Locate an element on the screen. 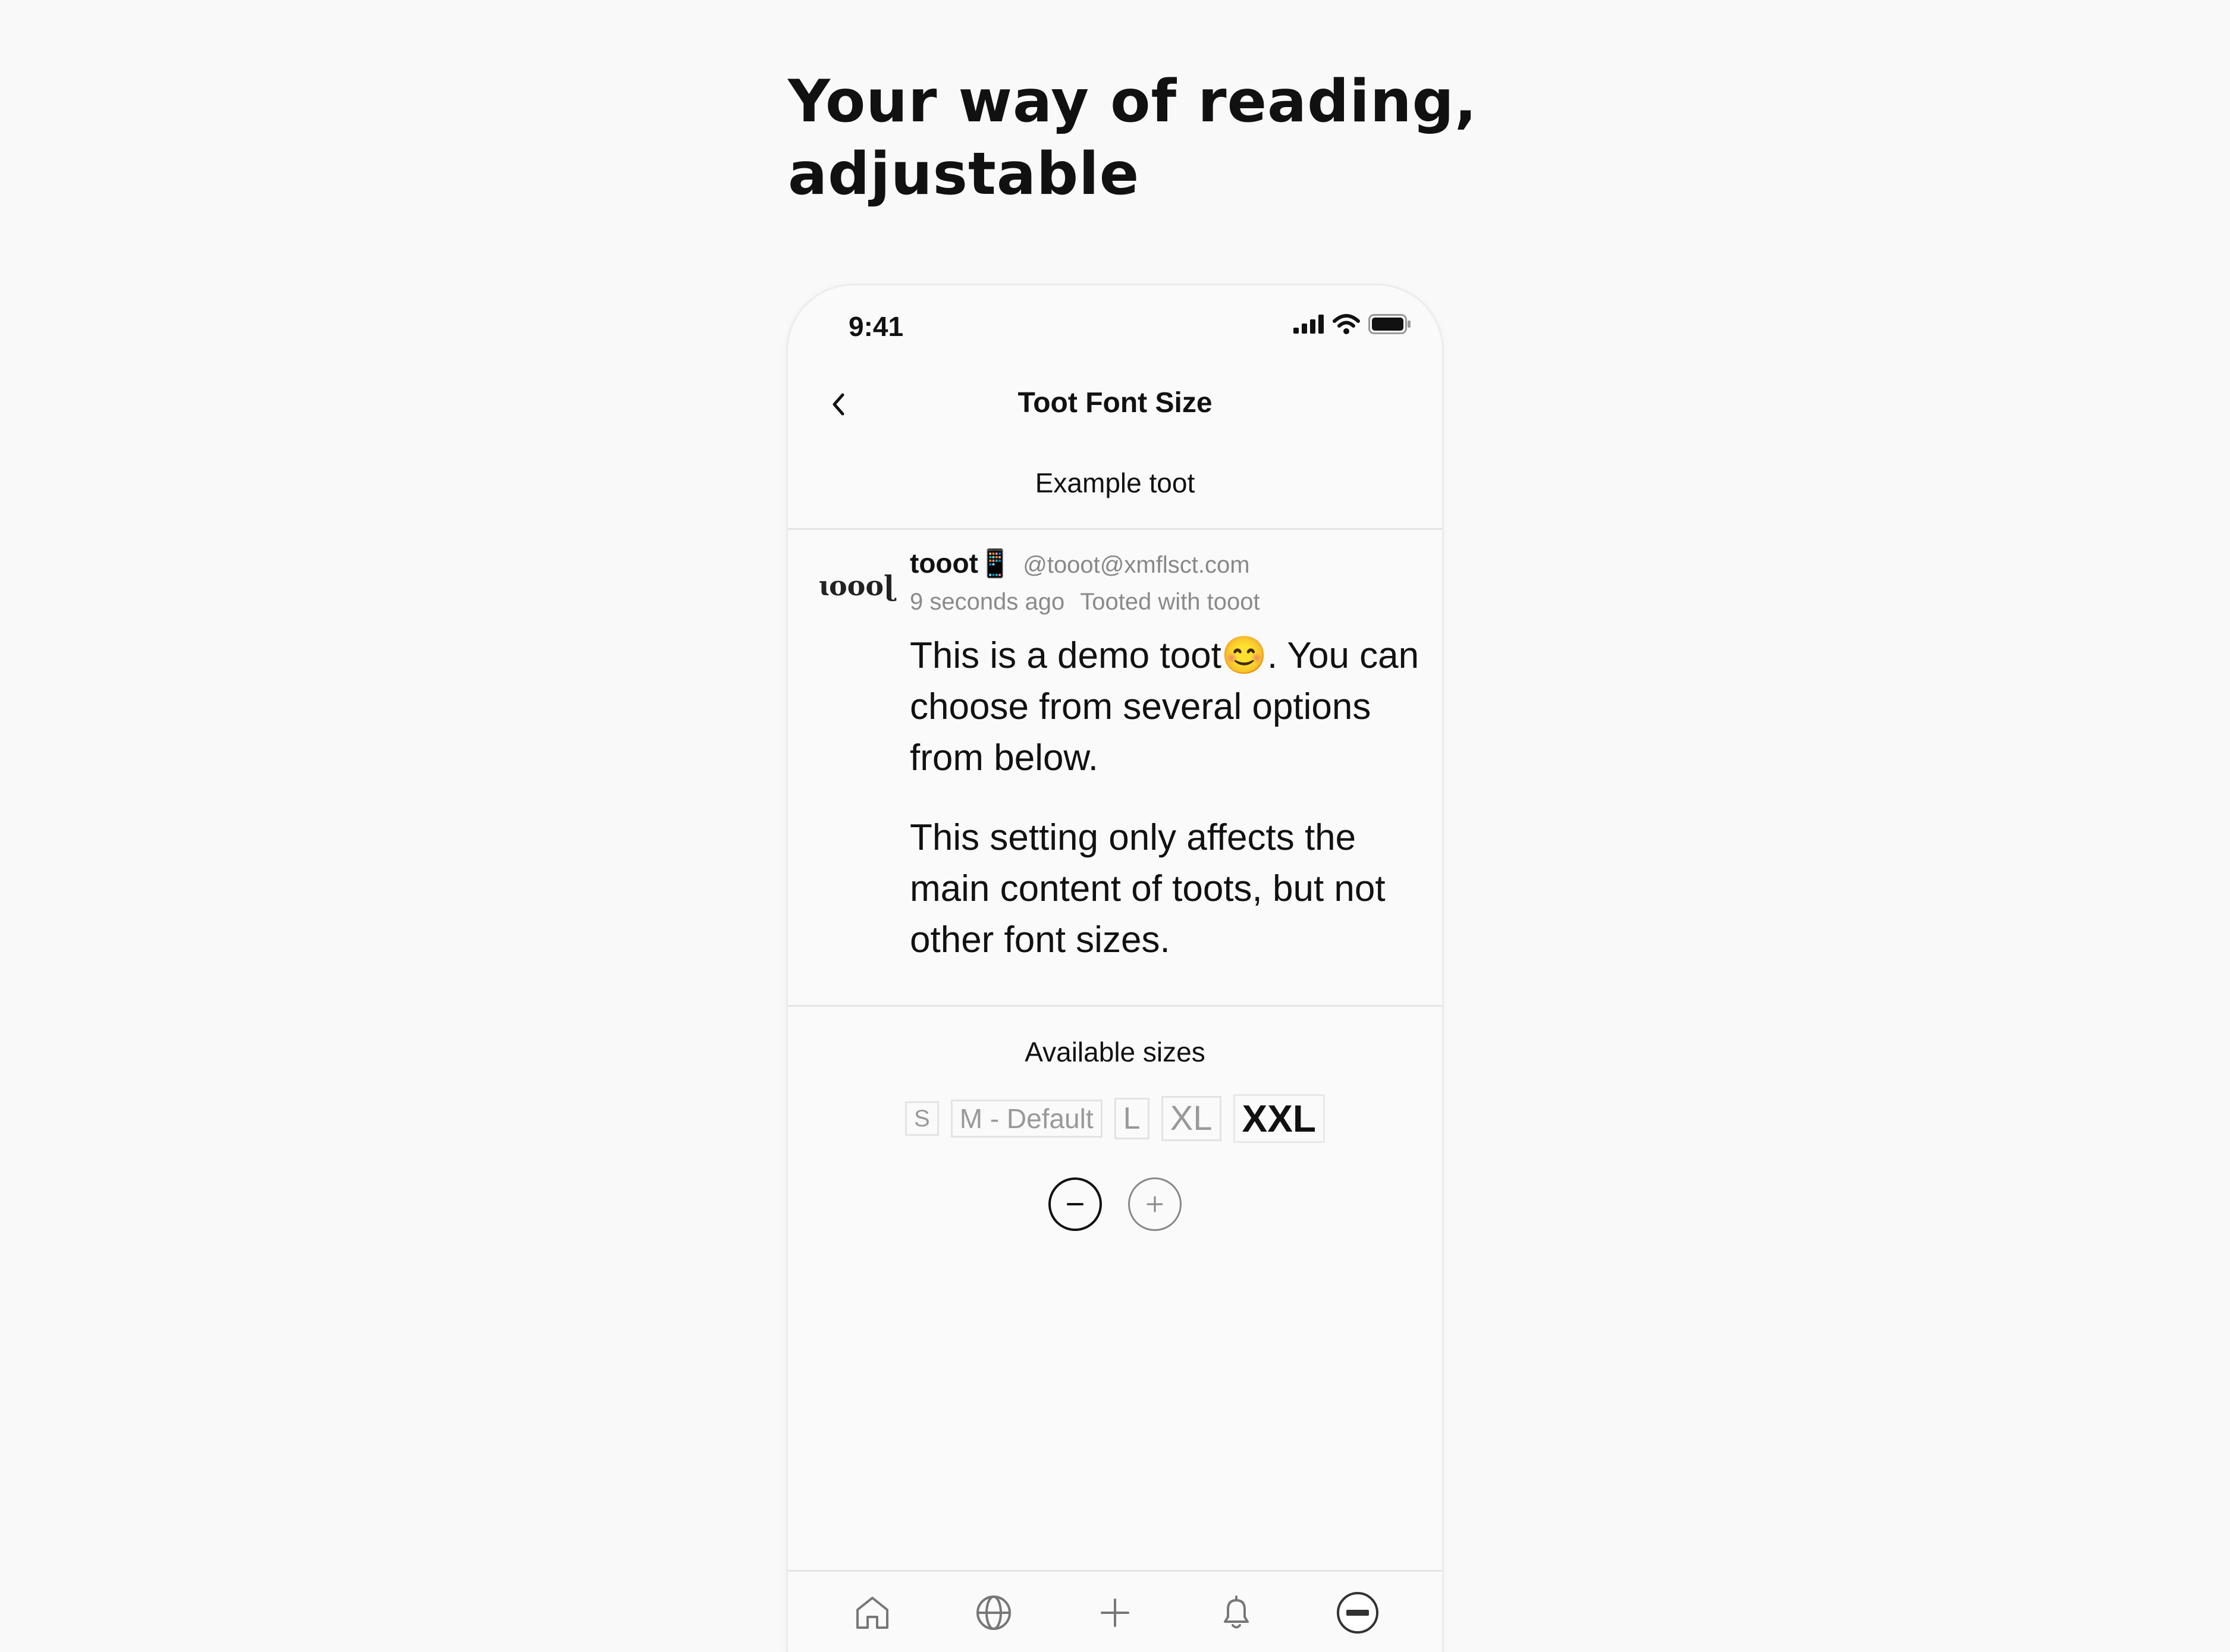 Image resolution: width=2230 pixels, height=1652 pixels. size-options: S M - Default L XL XXL is located at coordinates (1115, 1118).